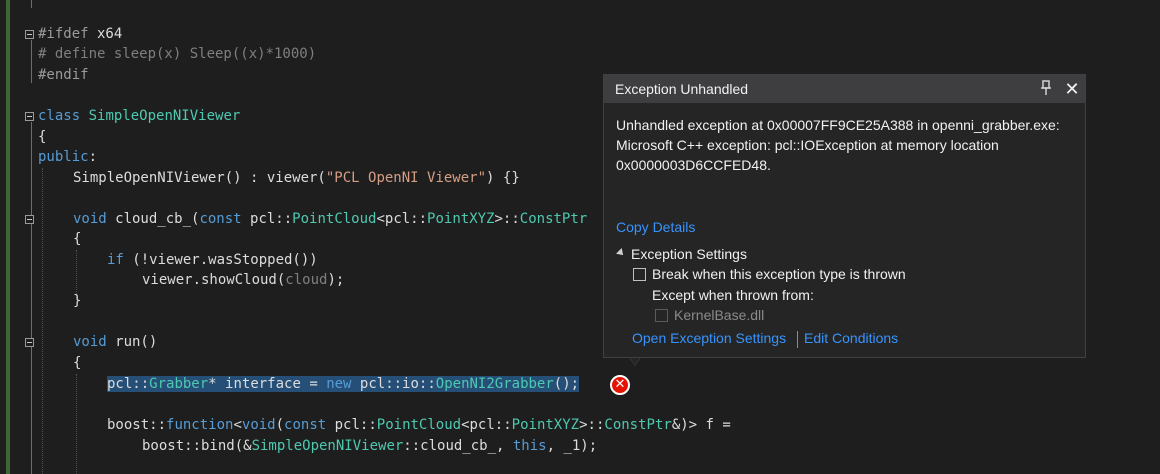  Describe the element at coordinates (797, 339) in the screenshot. I see `link-separator` at that location.